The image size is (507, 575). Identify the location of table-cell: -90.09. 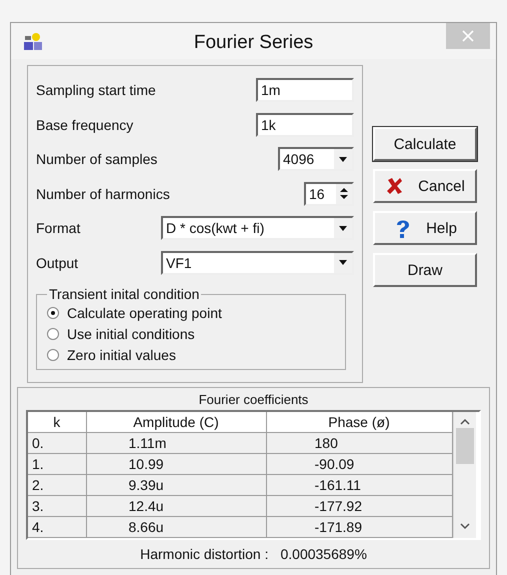
(359, 464).